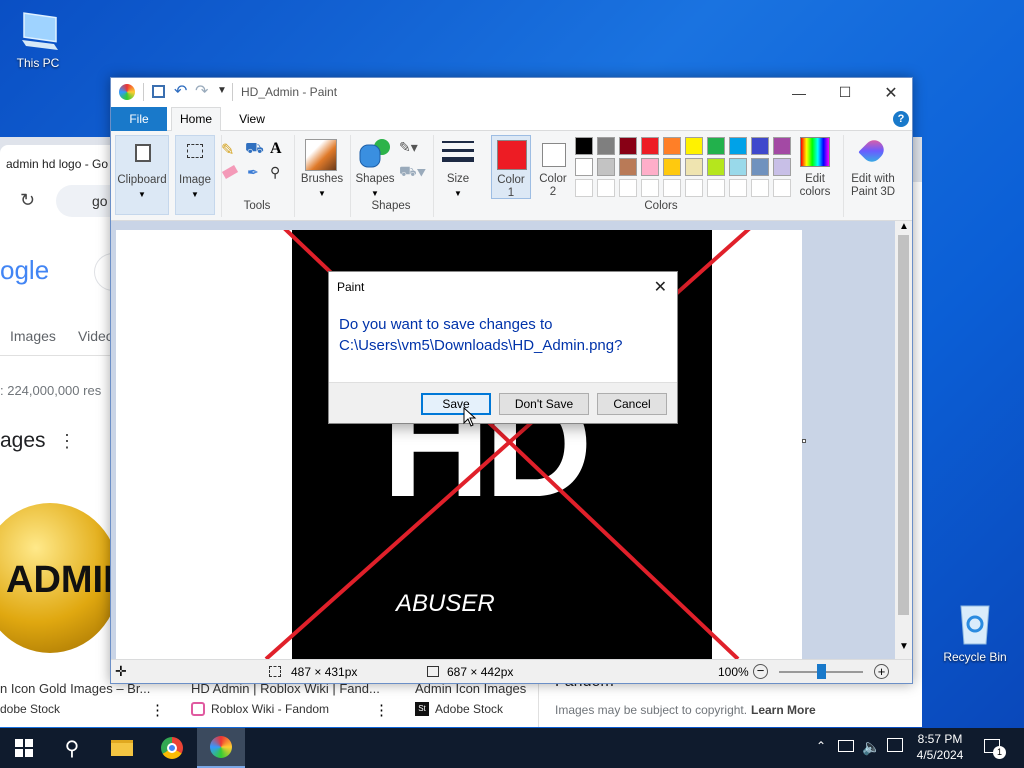 Image resolution: width=1024 pixels, height=768 pixels. What do you see at coordinates (469, 709) in the screenshot?
I see `result-source: Adobe Stock` at bounding box center [469, 709].